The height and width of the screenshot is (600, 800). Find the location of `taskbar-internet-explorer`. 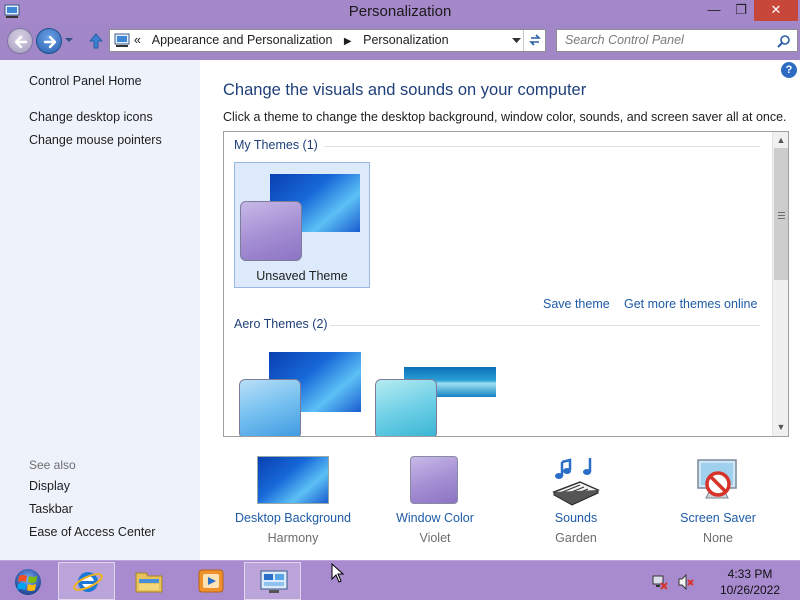

taskbar-internet-explorer is located at coordinates (86, 581).